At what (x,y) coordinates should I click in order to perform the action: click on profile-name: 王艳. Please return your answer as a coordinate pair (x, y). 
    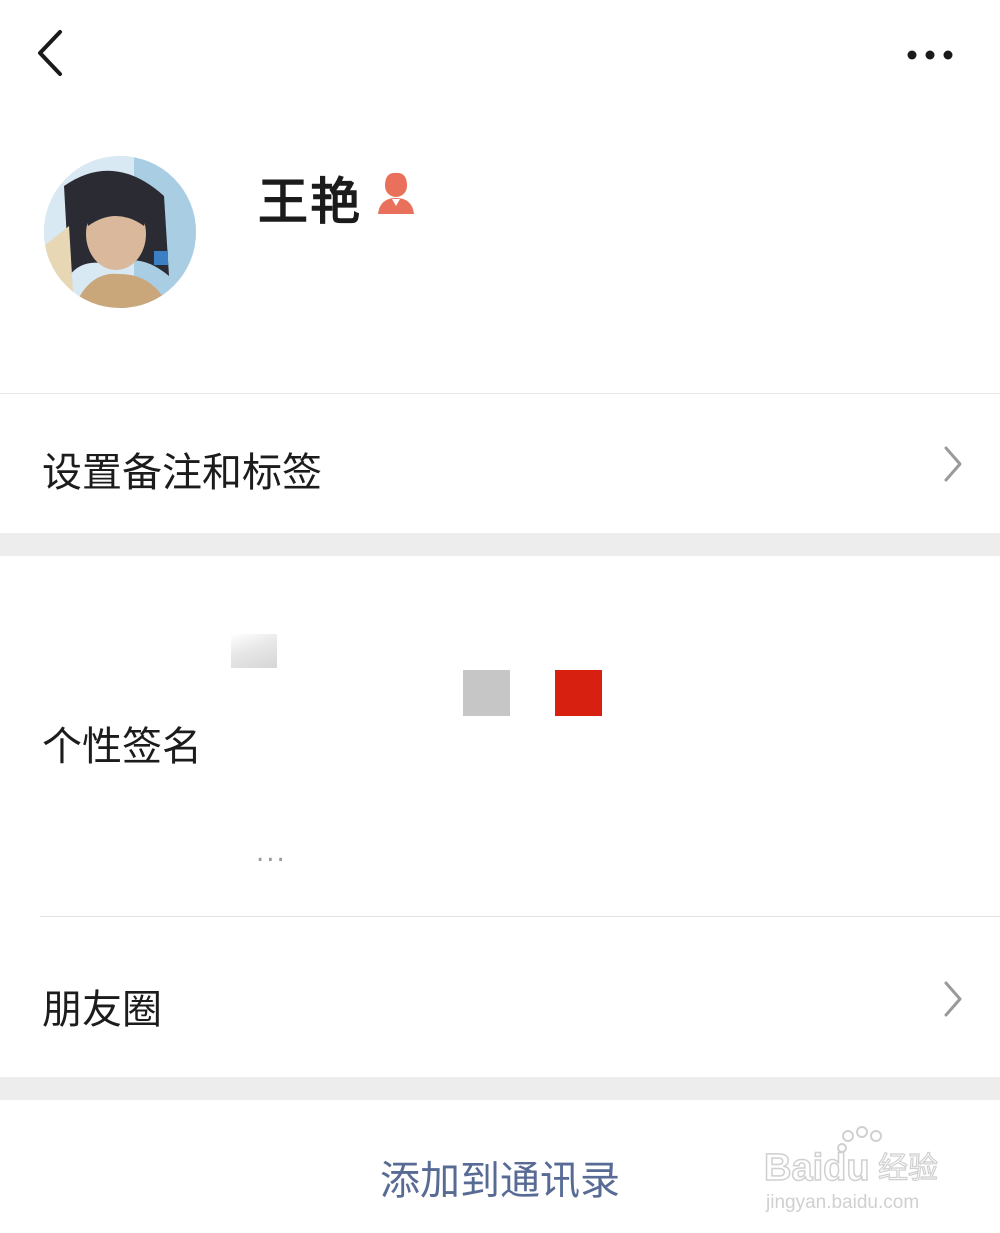
    Looking at the image, I should click on (310, 202).